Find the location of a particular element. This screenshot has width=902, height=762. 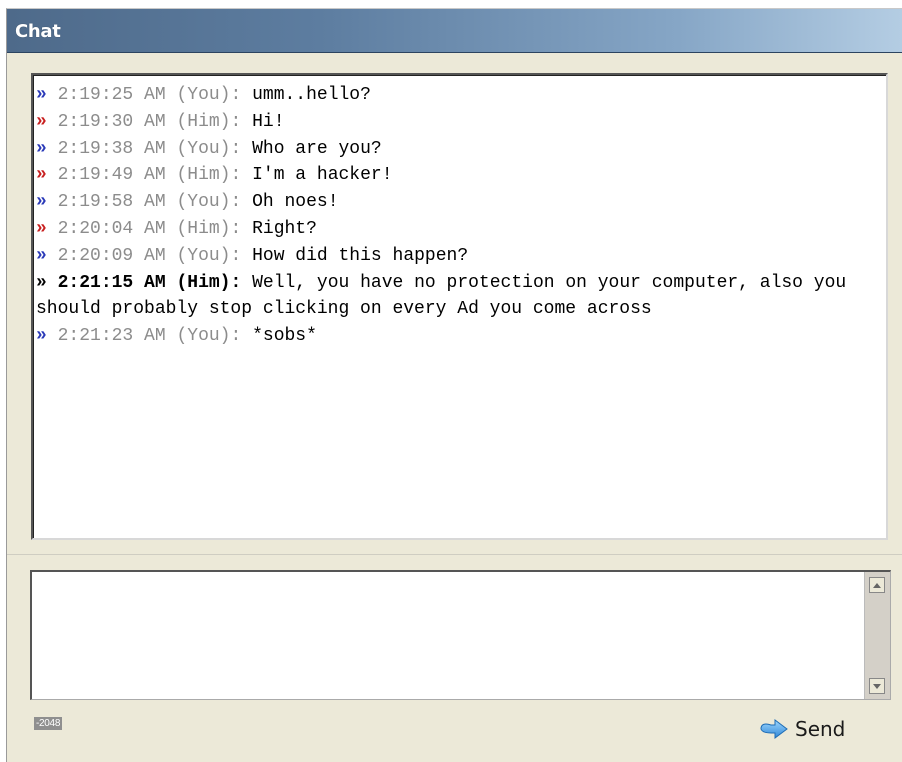

message-meta: 2:21:15 AM (Him): is located at coordinates (144, 282).